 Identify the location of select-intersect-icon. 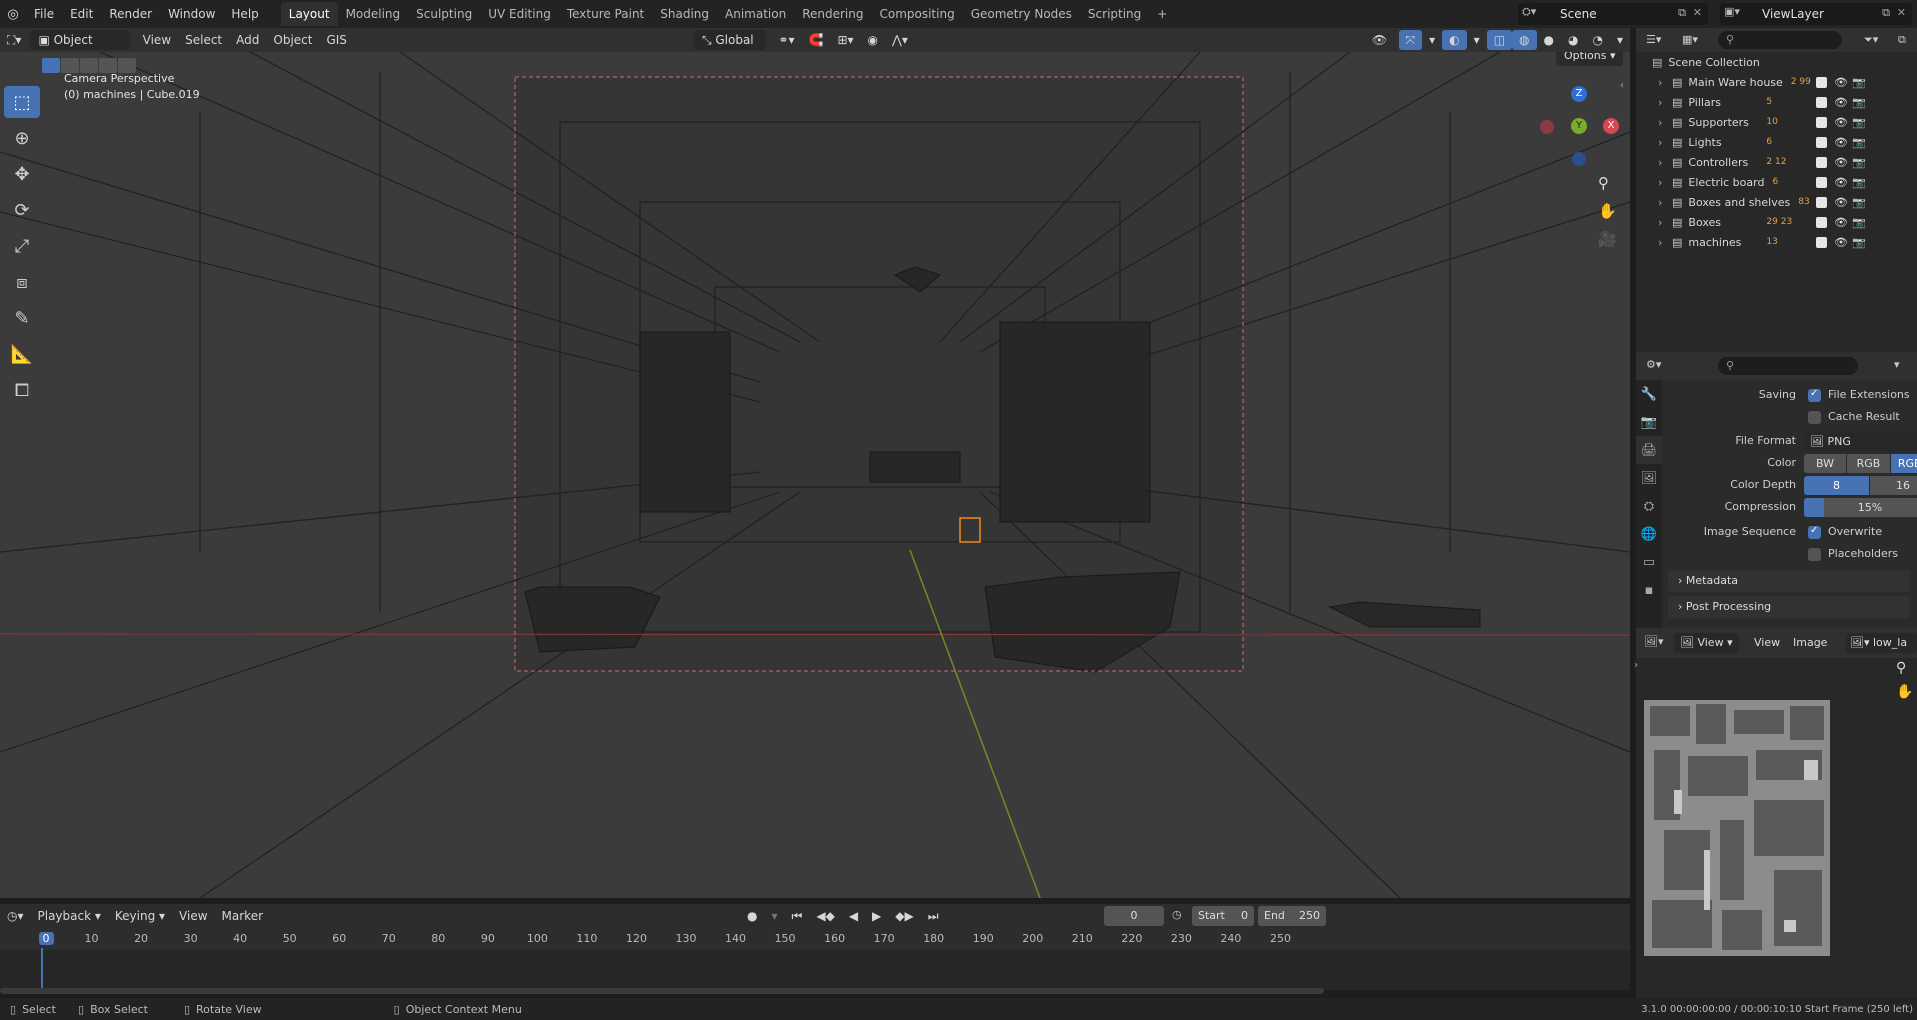
(127, 65).